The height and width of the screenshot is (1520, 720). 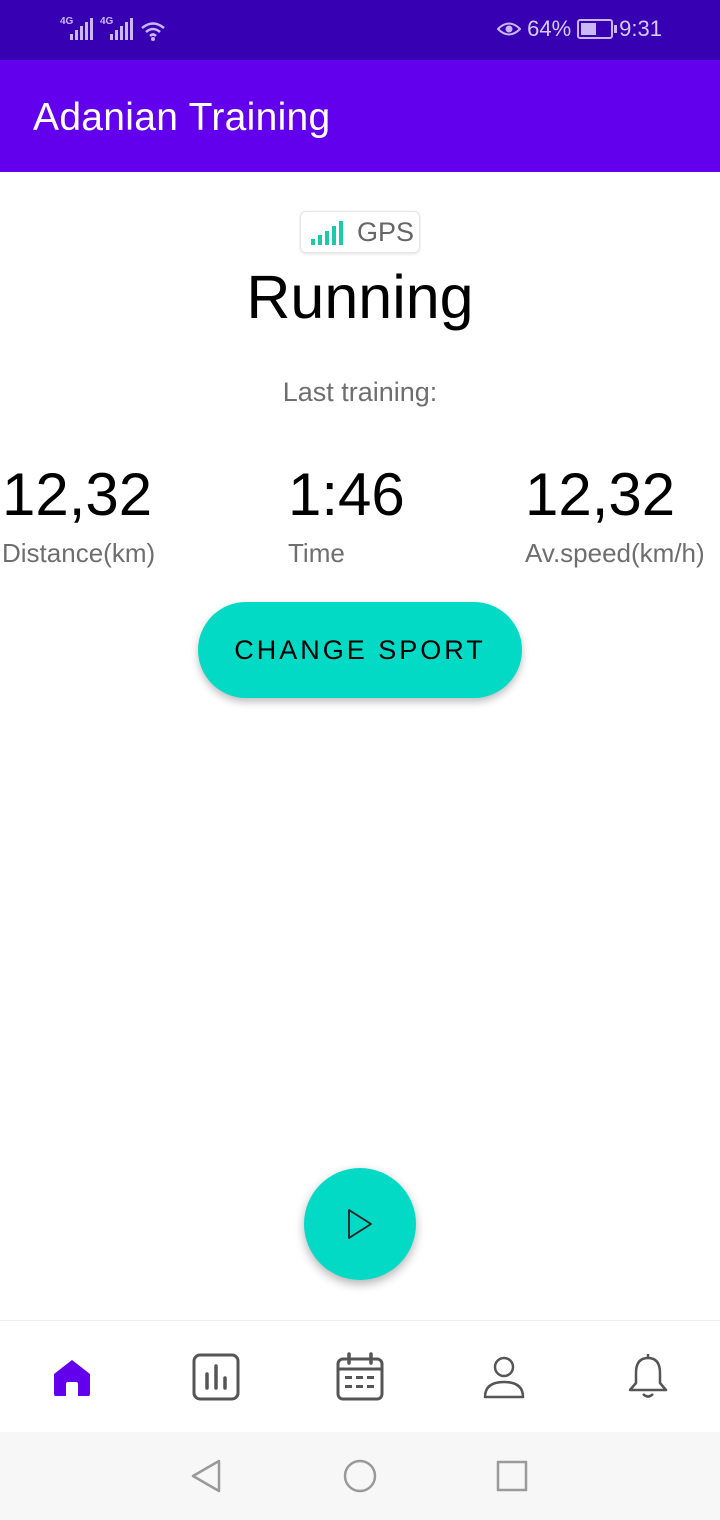 I want to click on stat-speed: 12,32 Av.speed(km/h), so click(x=615, y=514).